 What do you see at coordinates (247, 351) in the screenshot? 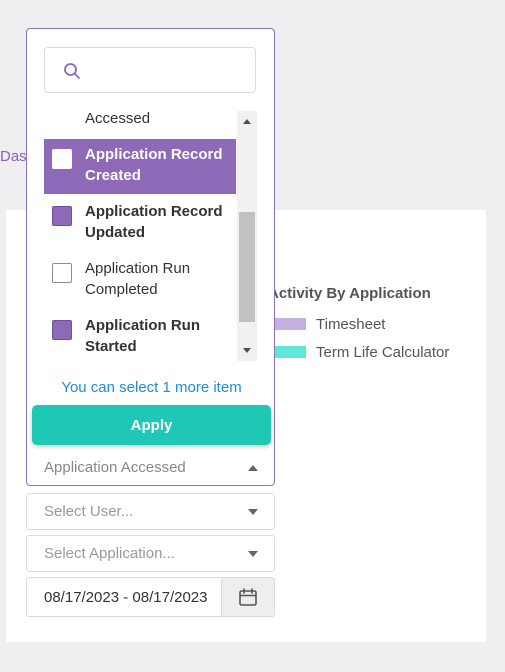
I see `scroll-down-arrow-icon` at bounding box center [247, 351].